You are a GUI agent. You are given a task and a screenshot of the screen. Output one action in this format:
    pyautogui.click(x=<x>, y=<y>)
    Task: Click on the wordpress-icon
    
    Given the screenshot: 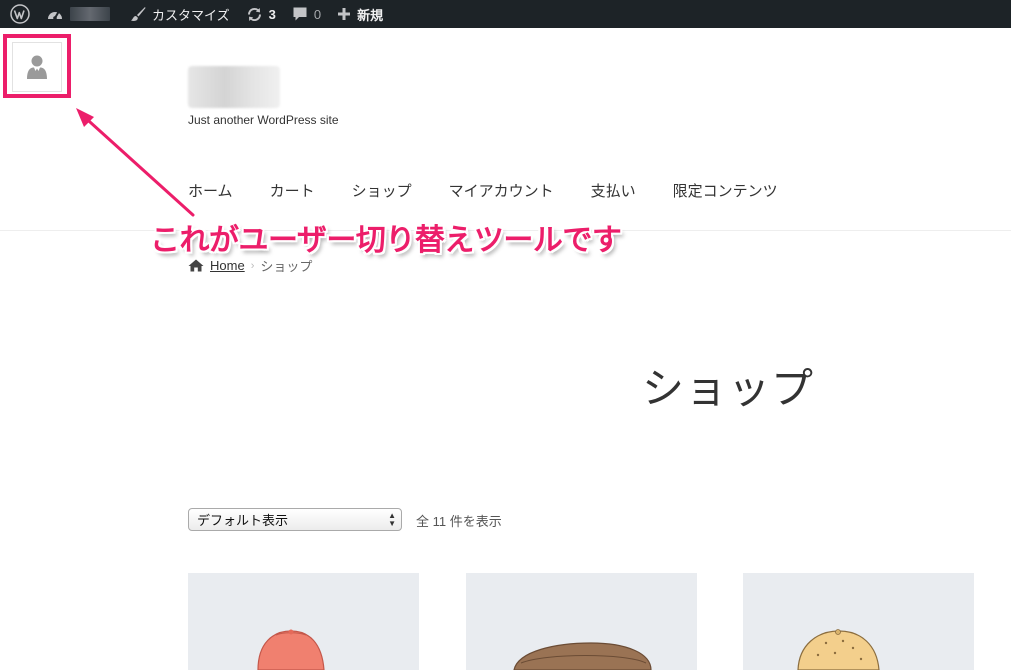 What is the action you would take?
    pyautogui.click(x=20, y=14)
    